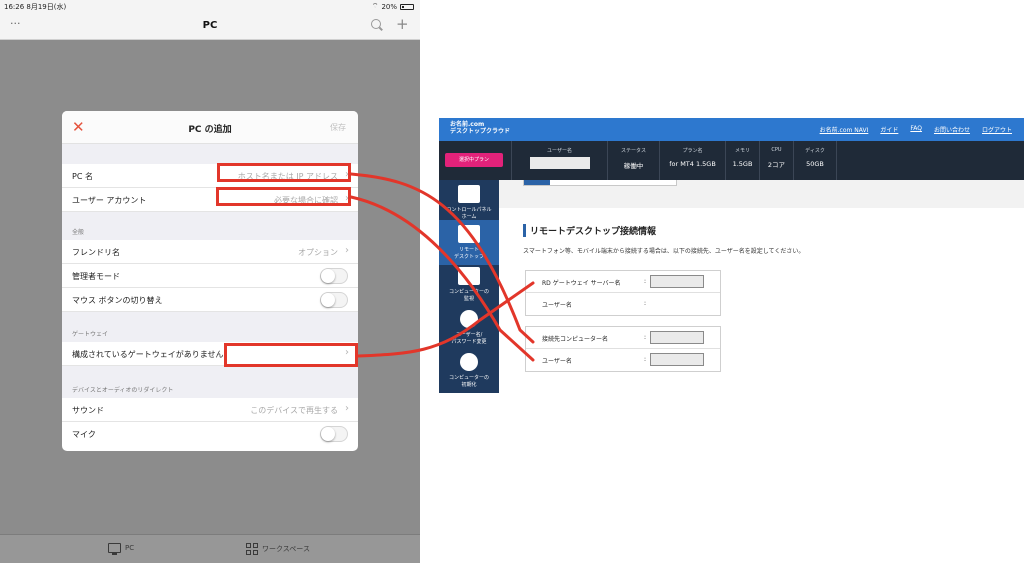  Describe the element at coordinates (407, 6) in the screenshot. I see `battery-icon` at that location.